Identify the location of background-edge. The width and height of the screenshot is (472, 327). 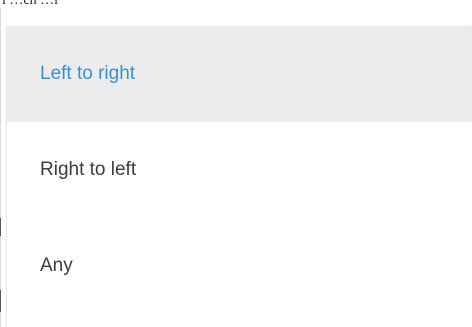
(0, 167).